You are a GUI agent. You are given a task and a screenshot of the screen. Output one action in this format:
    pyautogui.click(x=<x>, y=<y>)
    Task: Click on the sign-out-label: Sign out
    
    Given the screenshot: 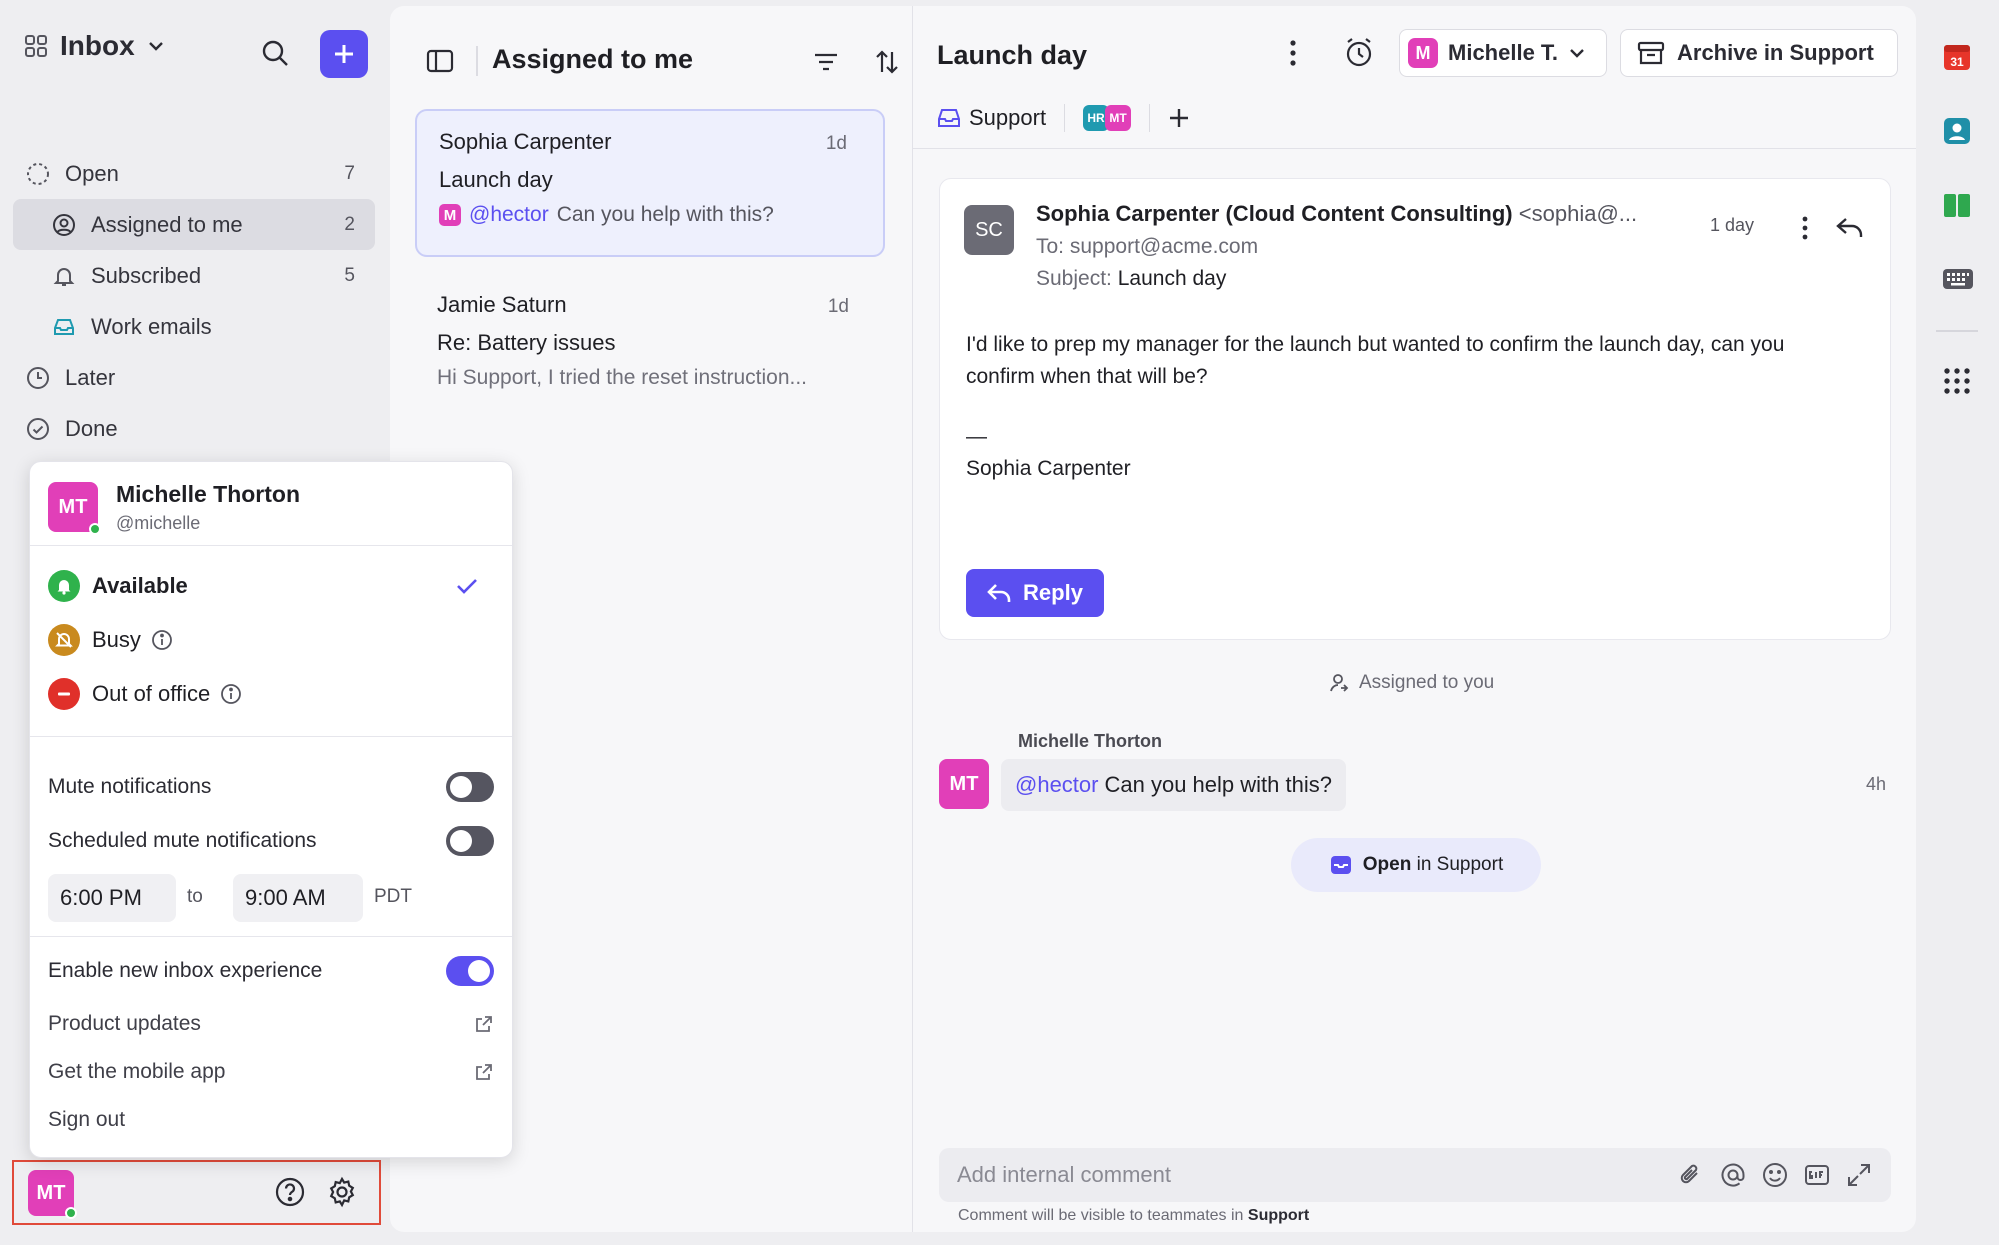 What is the action you would take?
    pyautogui.click(x=87, y=1119)
    